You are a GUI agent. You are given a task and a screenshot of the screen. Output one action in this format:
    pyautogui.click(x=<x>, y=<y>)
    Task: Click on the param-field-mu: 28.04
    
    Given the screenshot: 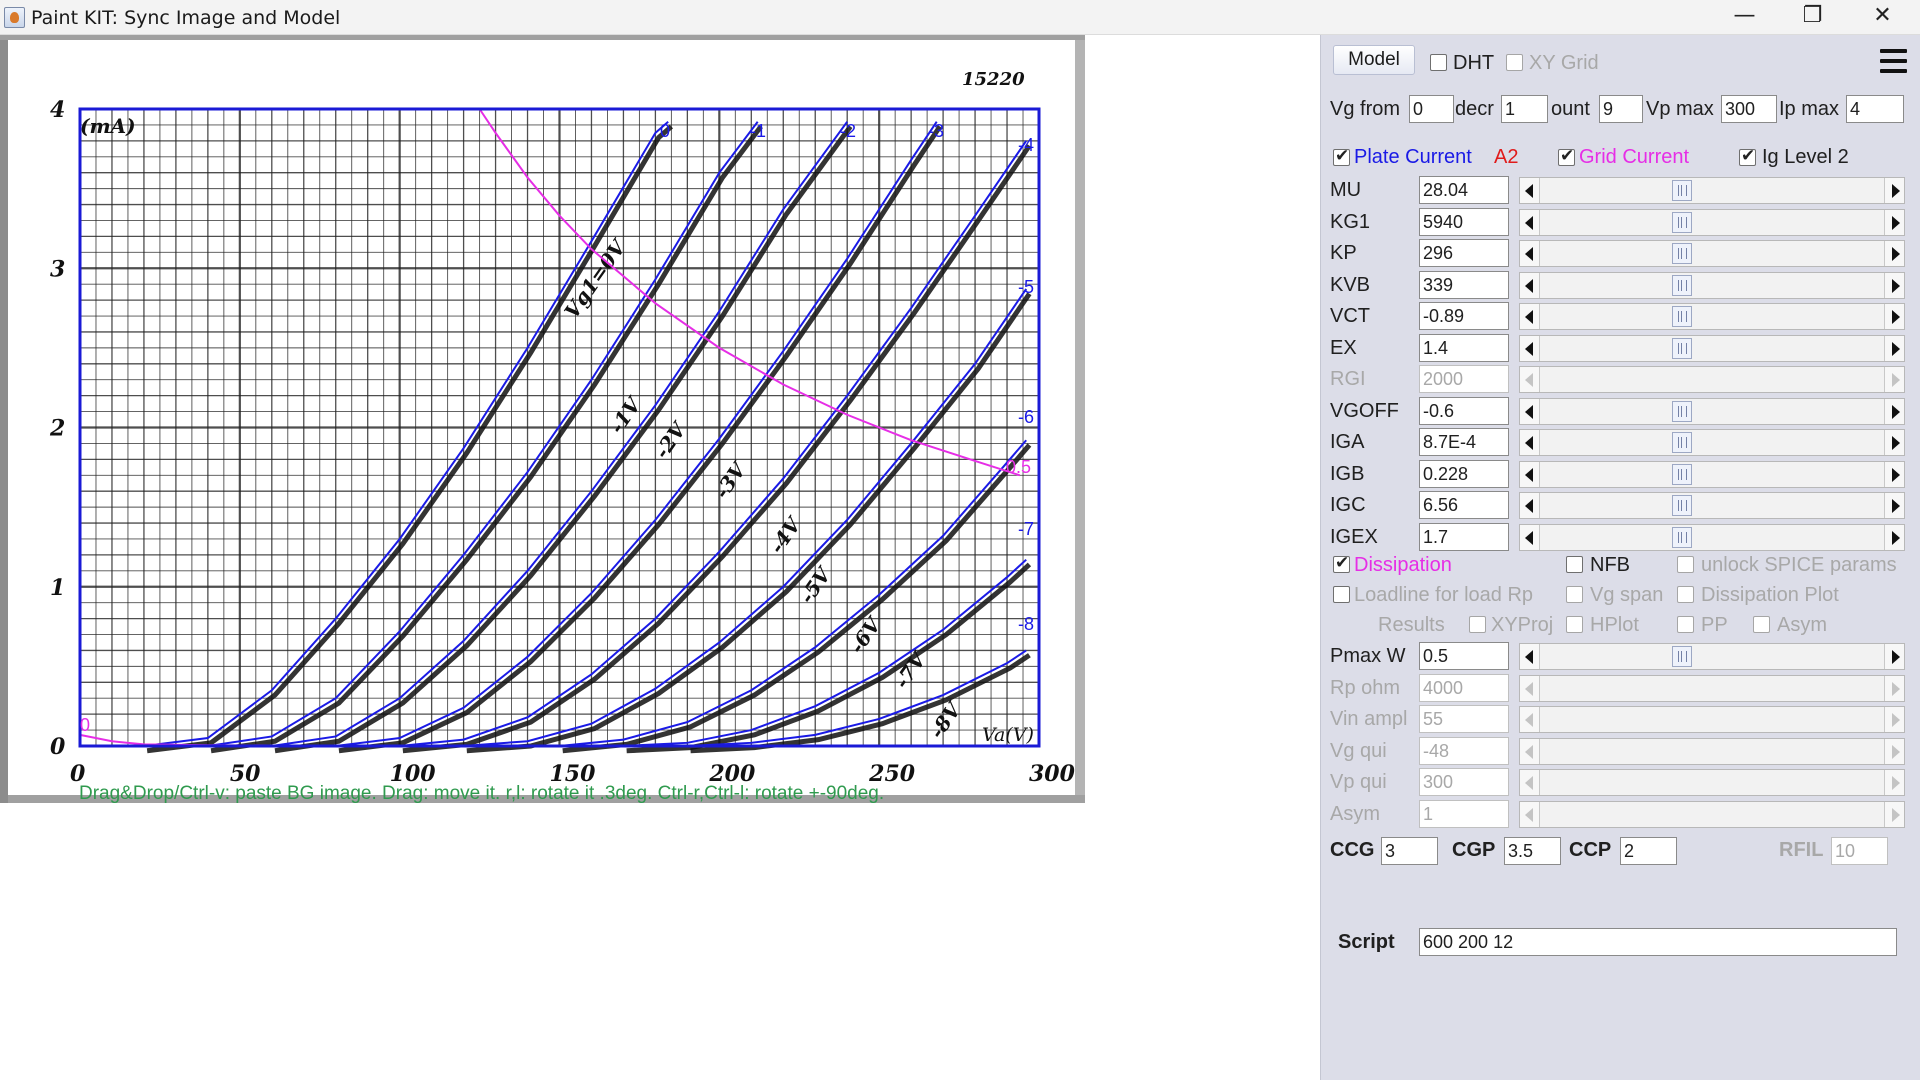 What is the action you would take?
    pyautogui.click(x=1464, y=190)
    